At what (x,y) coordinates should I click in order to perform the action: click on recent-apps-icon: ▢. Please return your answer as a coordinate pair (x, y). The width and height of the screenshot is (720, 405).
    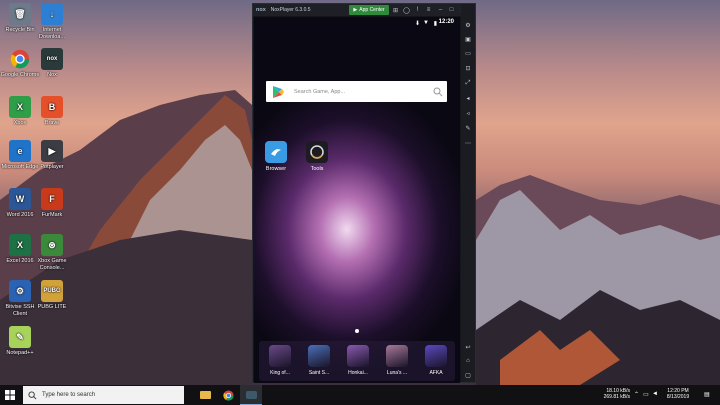
    Looking at the image, I should click on (468, 375).